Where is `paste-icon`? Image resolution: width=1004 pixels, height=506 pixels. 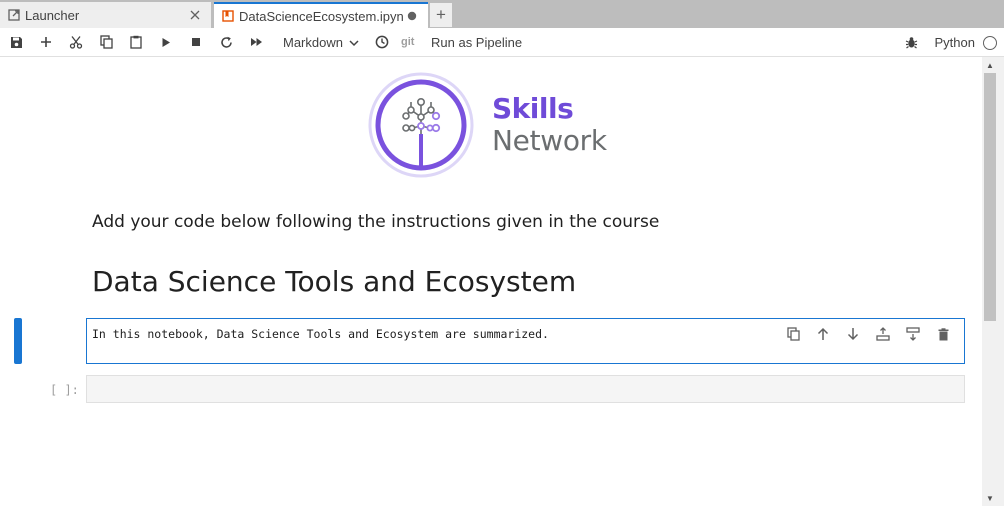 paste-icon is located at coordinates (136, 42).